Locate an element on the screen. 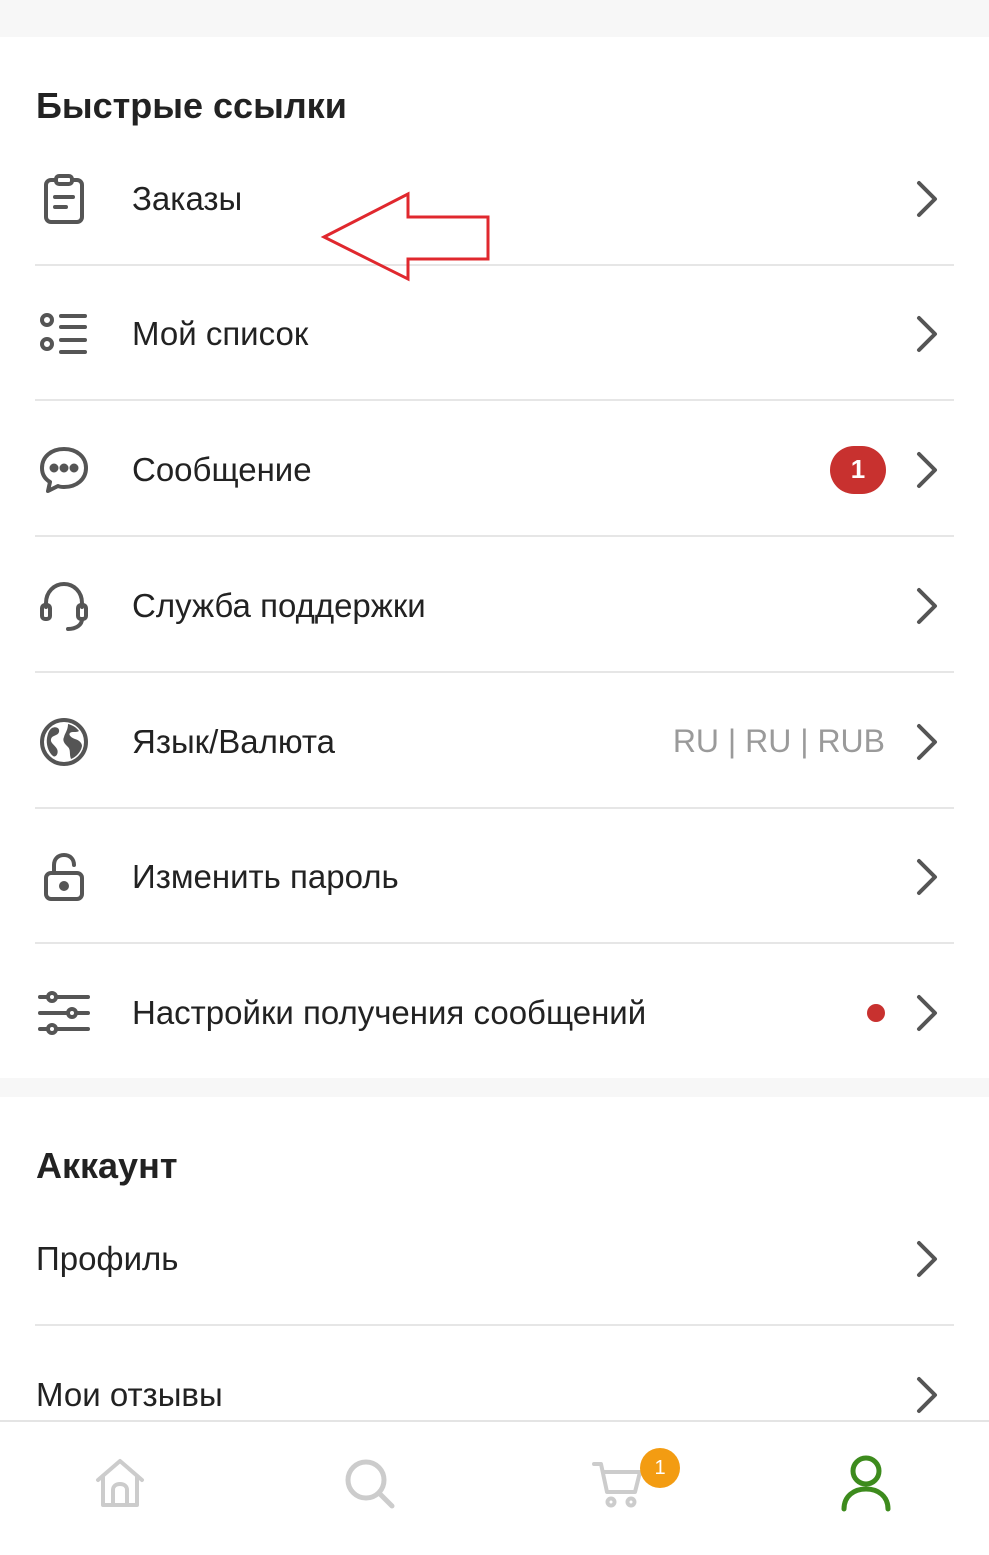 The width and height of the screenshot is (989, 1555). annotation-arrow is located at coordinates (405, 236).